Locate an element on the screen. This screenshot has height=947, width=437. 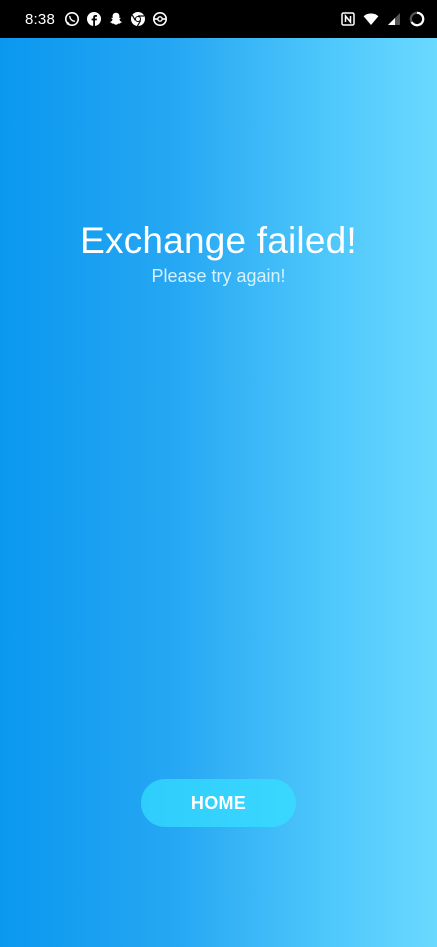
result-title: Exchange failed! is located at coordinates (218, 240).